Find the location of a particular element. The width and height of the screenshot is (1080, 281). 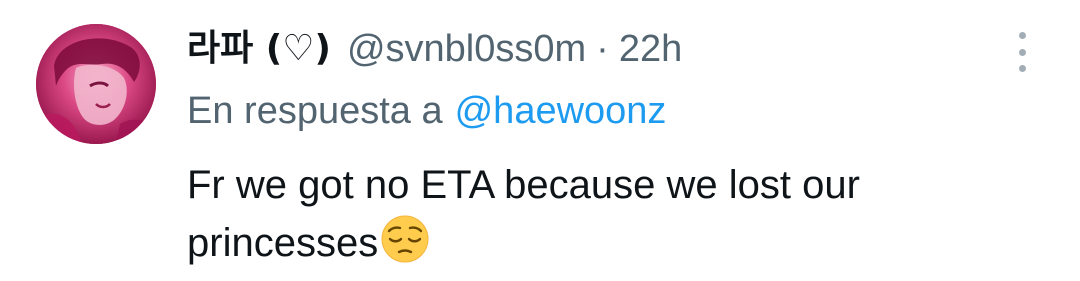

timestamp: 22h is located at coordinates (650, 49).